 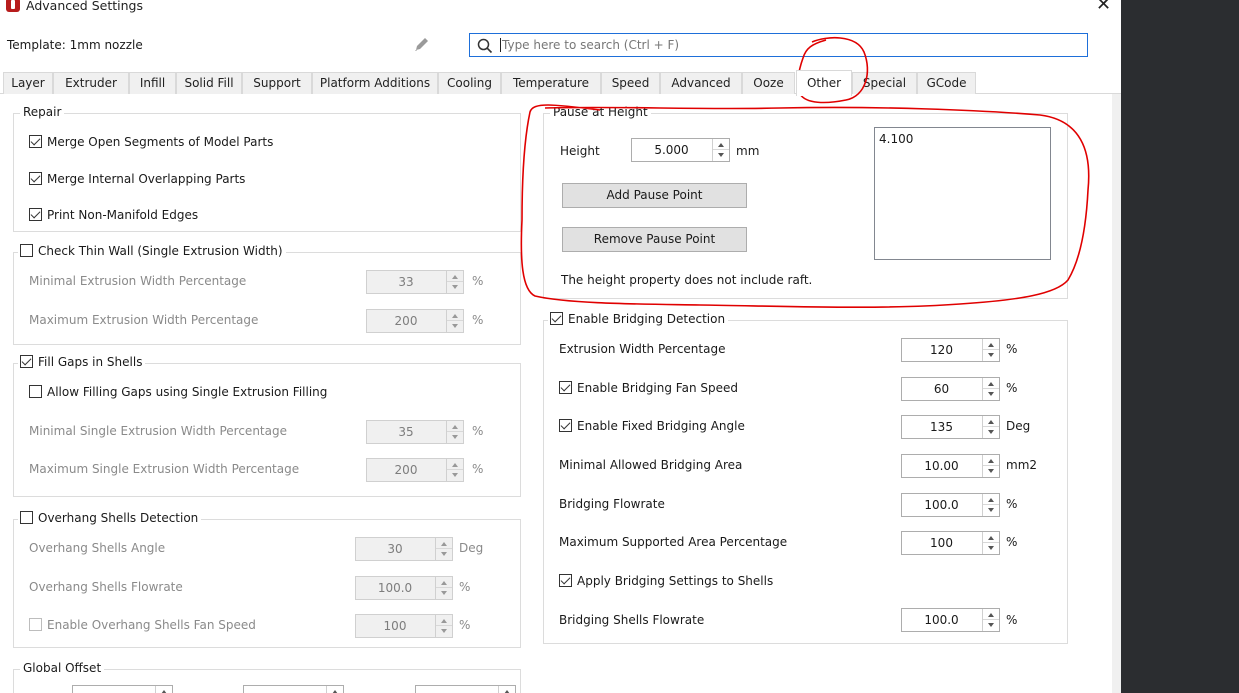 I want to click on bridging-angle-label: Enable Fixed Bridging Angle, so click(x=661, y=426).